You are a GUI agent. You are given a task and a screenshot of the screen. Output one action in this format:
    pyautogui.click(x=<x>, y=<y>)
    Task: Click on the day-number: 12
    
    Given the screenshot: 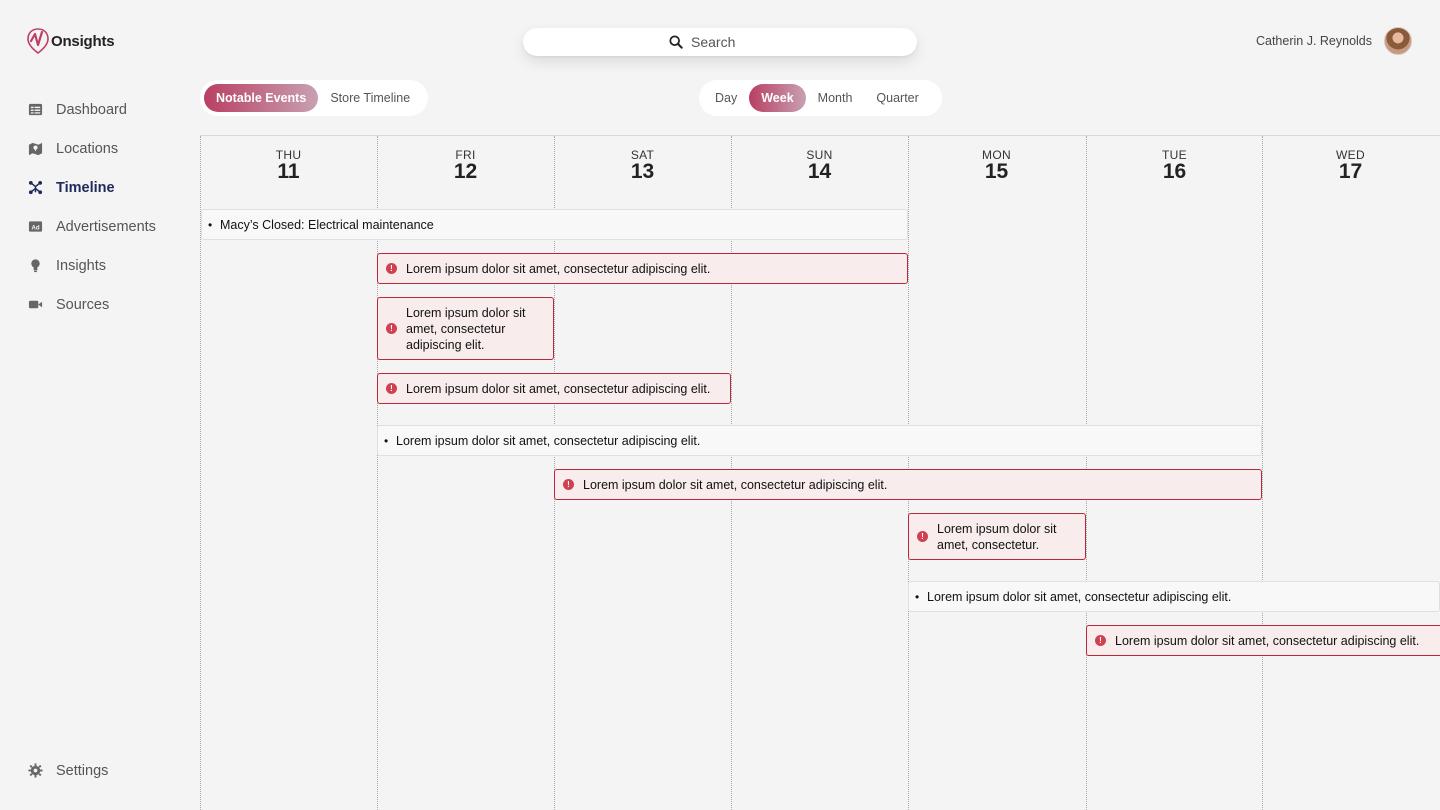 What is the action you would take?
    pyautogui.click(x=465, y=171)
    